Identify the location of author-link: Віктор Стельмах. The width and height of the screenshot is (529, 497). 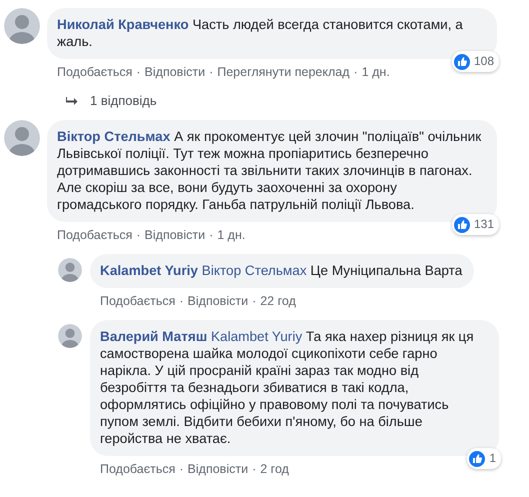
(113, 136).